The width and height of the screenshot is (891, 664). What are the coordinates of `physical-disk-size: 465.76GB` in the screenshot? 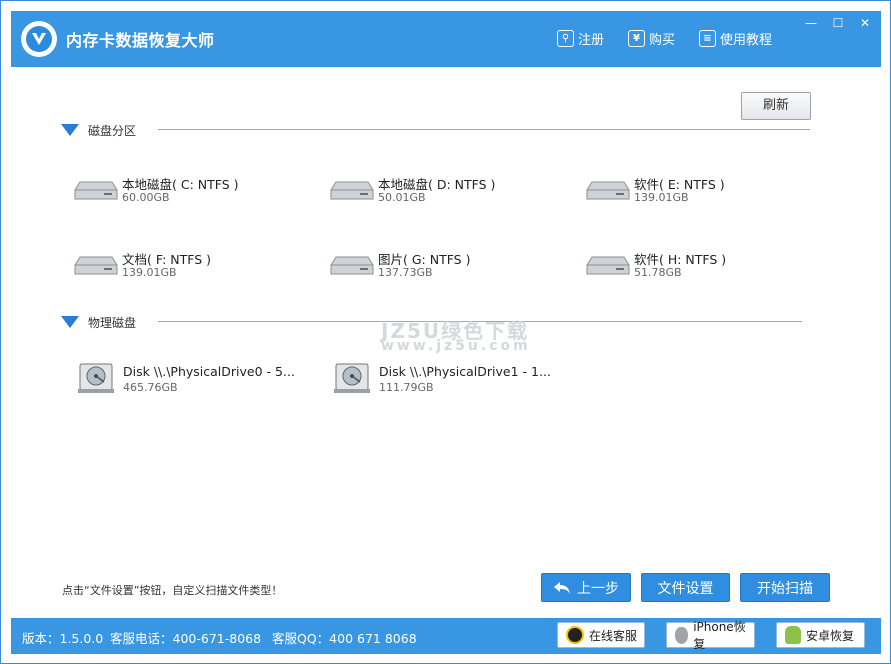 It's located at (150, 387).